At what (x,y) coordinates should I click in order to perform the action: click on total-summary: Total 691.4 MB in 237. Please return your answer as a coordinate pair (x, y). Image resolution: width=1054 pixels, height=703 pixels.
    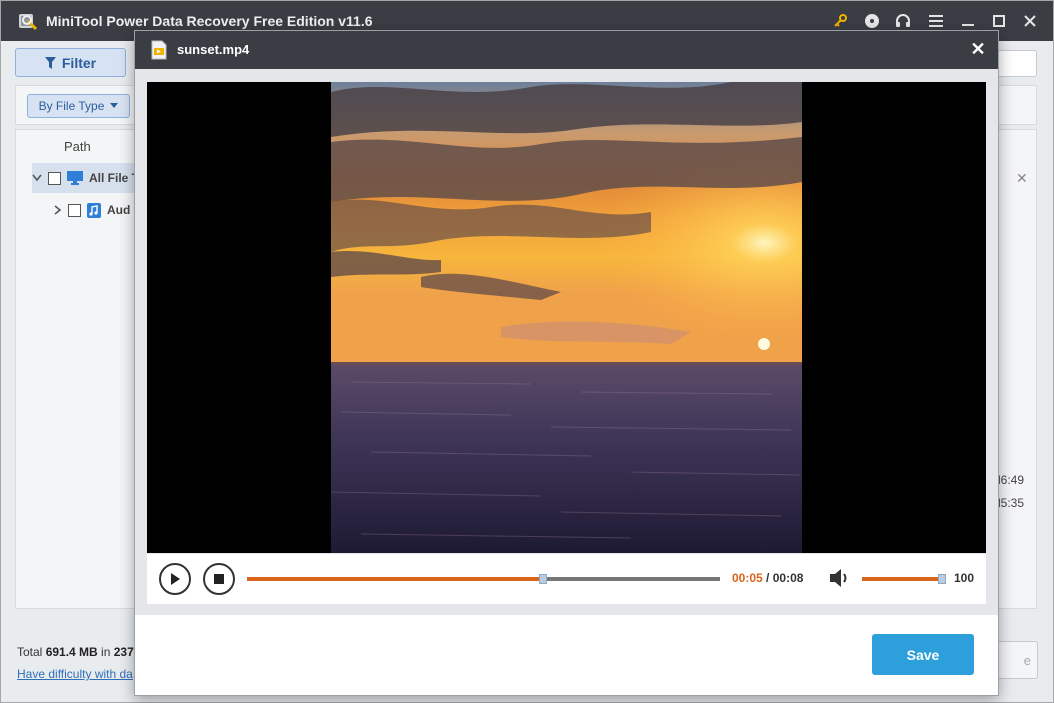
    Looking at the image, I should click on (75, 652).